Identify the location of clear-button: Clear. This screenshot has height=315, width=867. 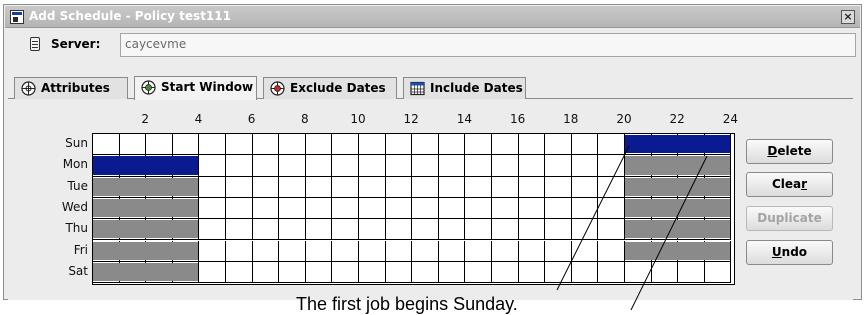
(789, 184).